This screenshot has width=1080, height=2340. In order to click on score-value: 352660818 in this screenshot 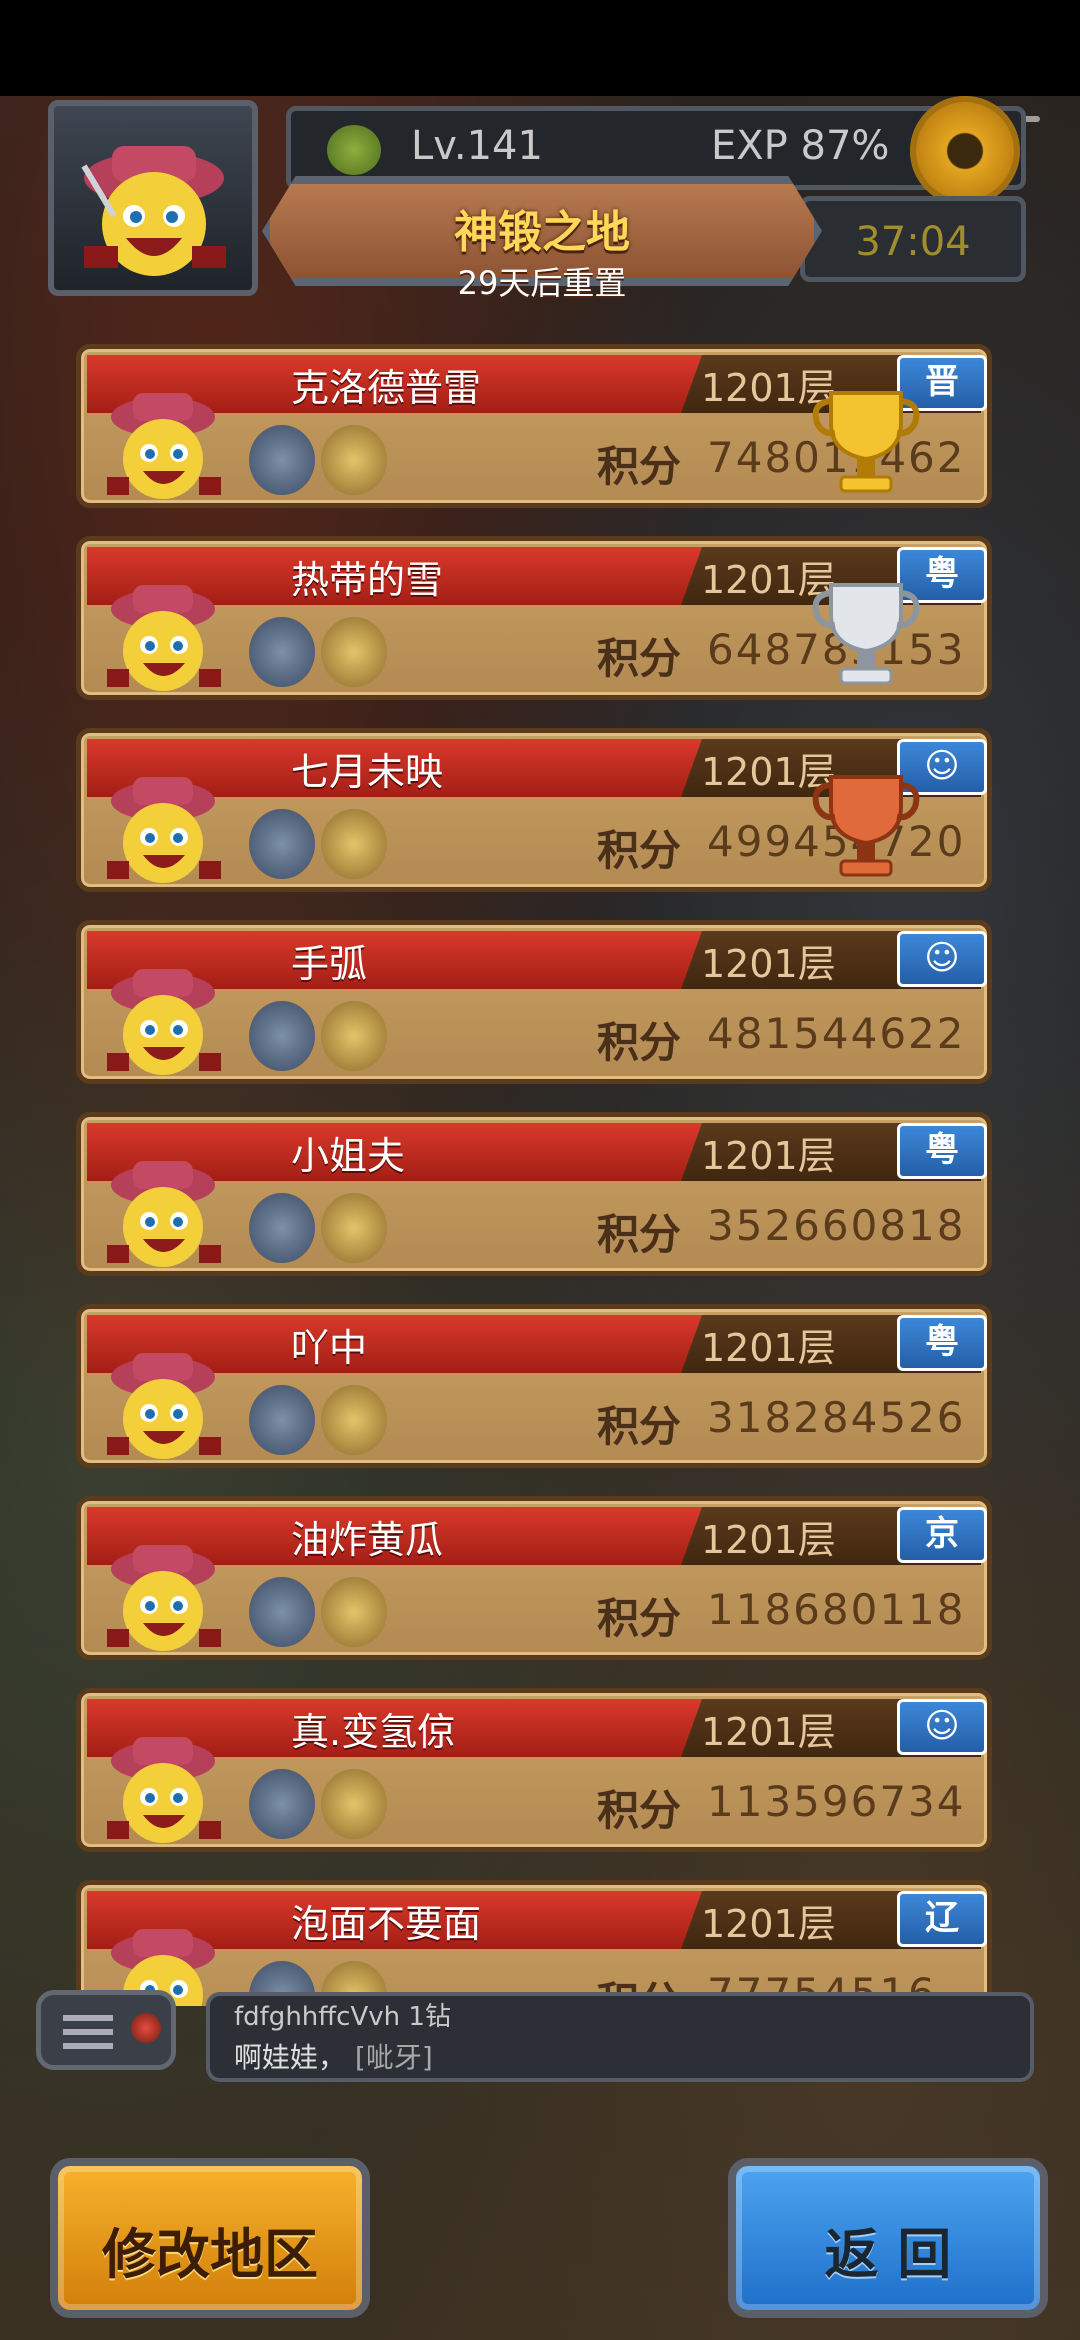, I will do `click(836, 1225)`.